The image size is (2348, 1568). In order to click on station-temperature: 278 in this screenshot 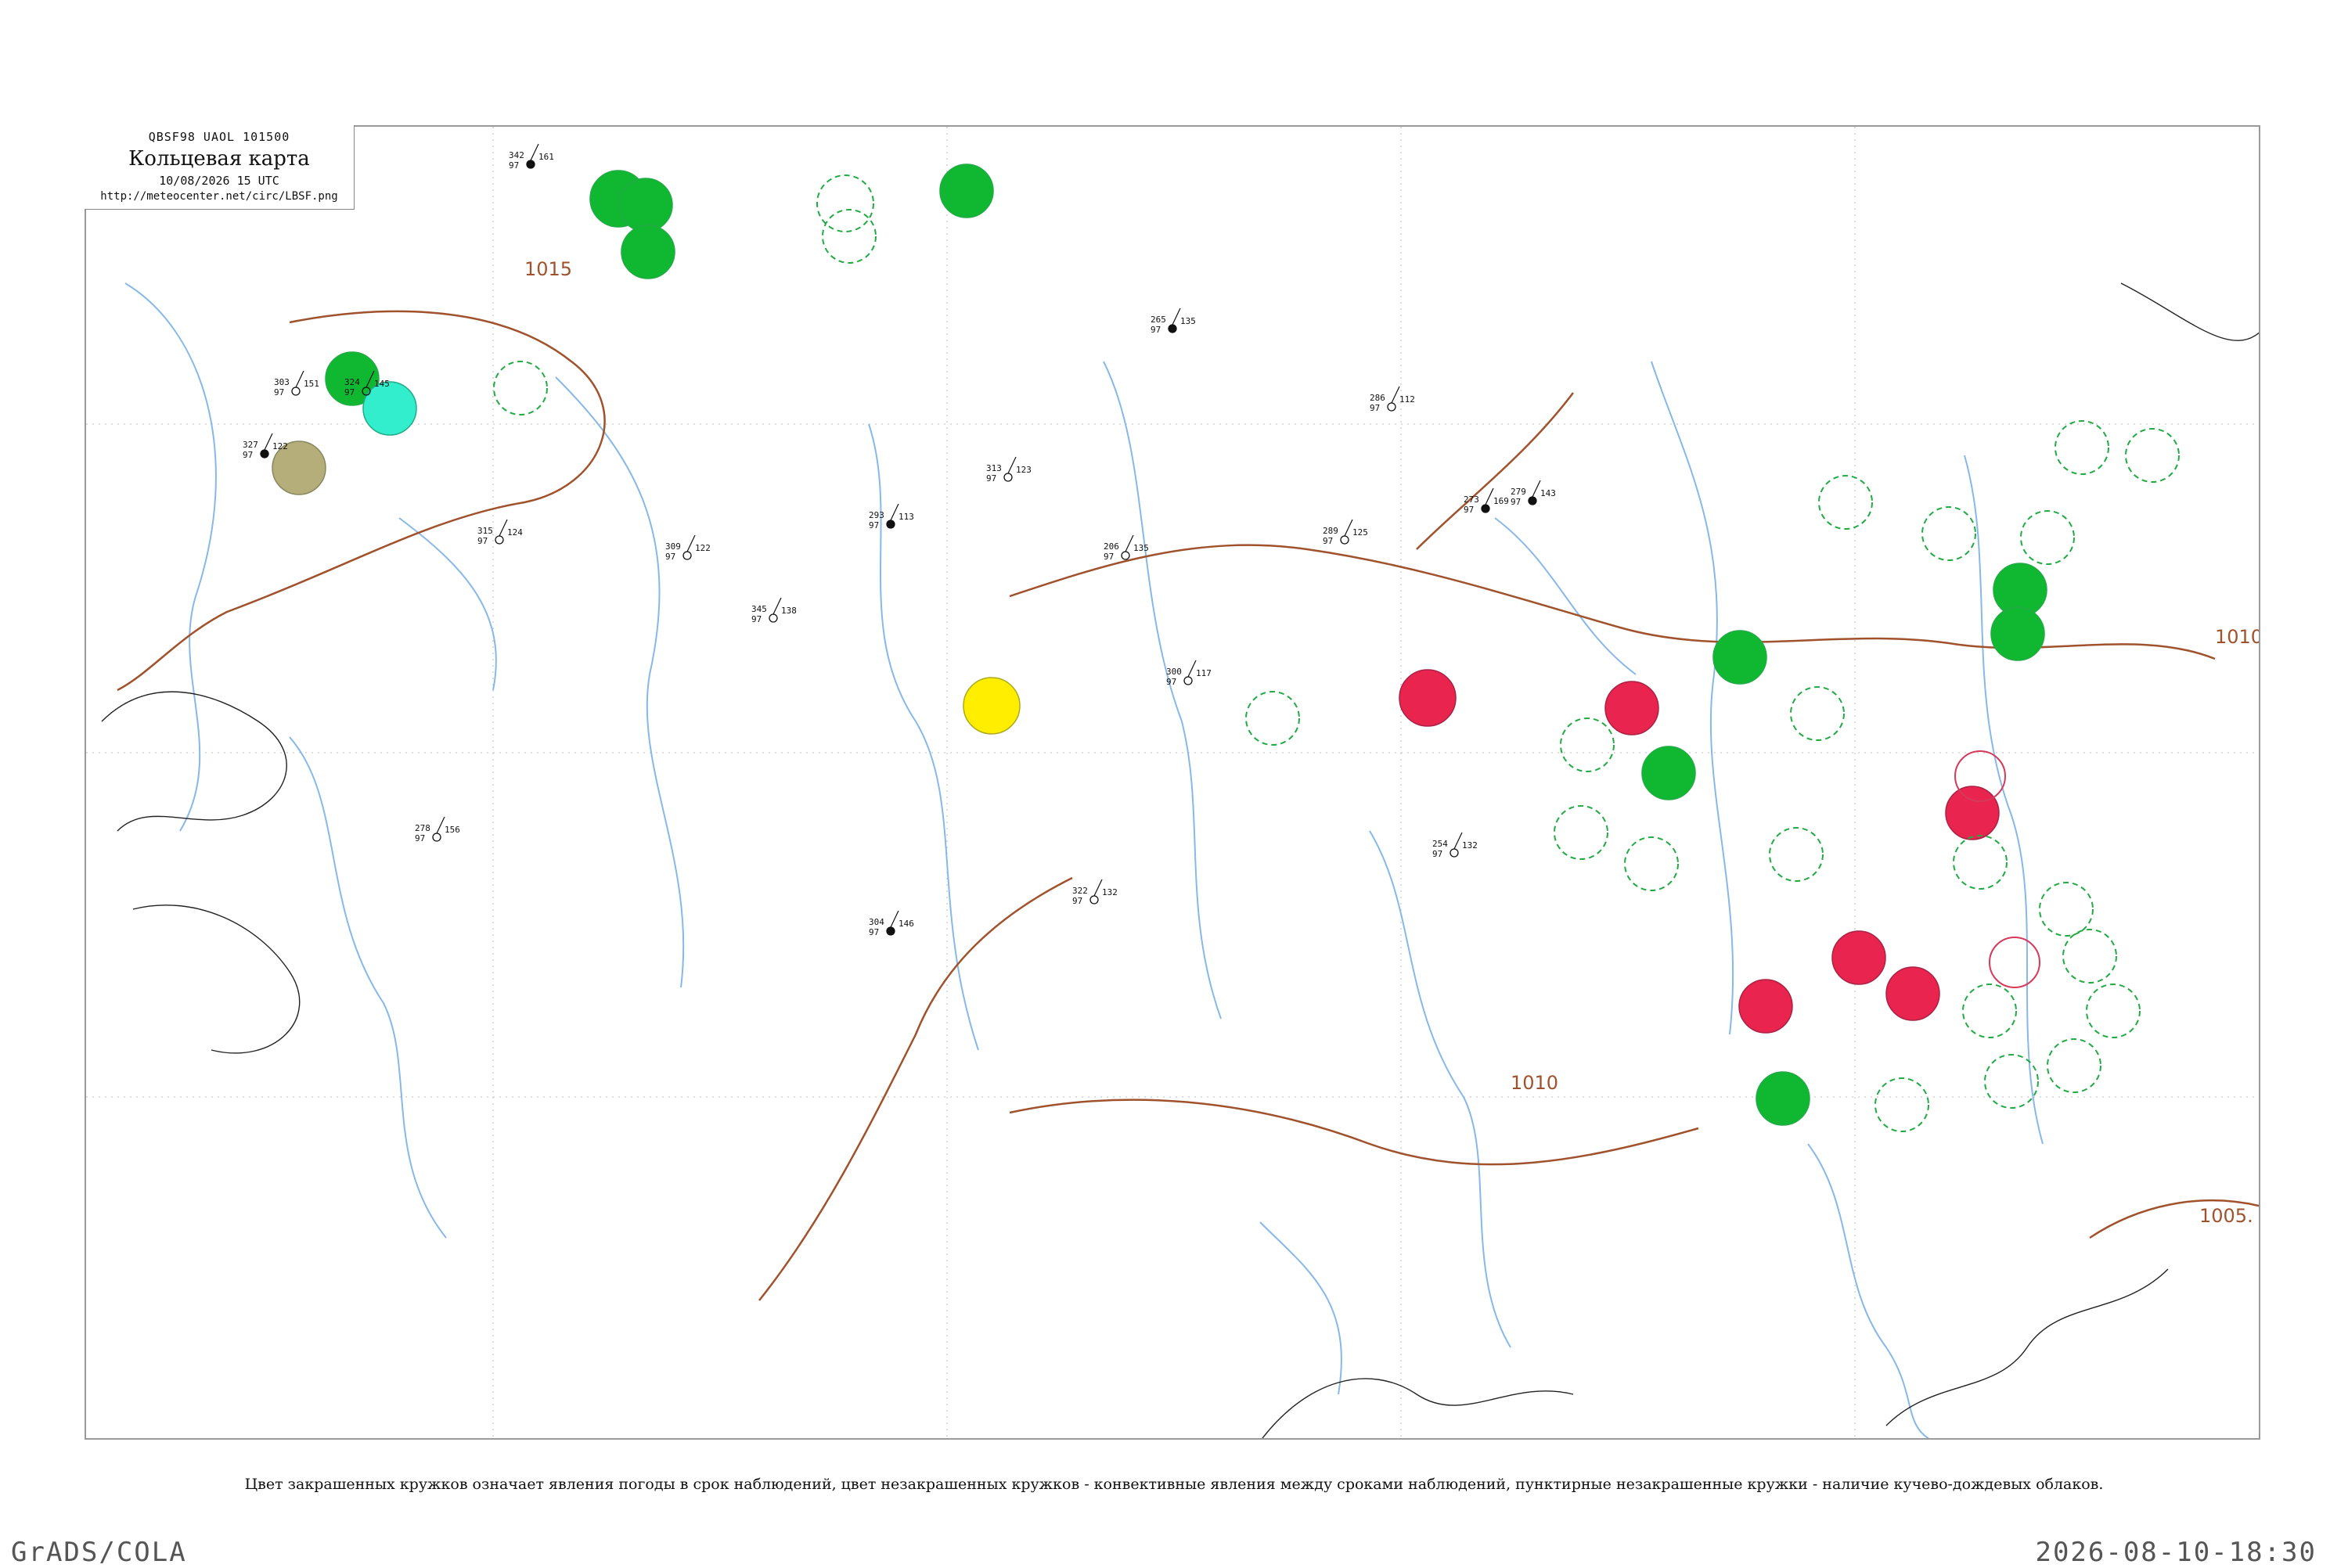, I will do `click(422, 828)`.